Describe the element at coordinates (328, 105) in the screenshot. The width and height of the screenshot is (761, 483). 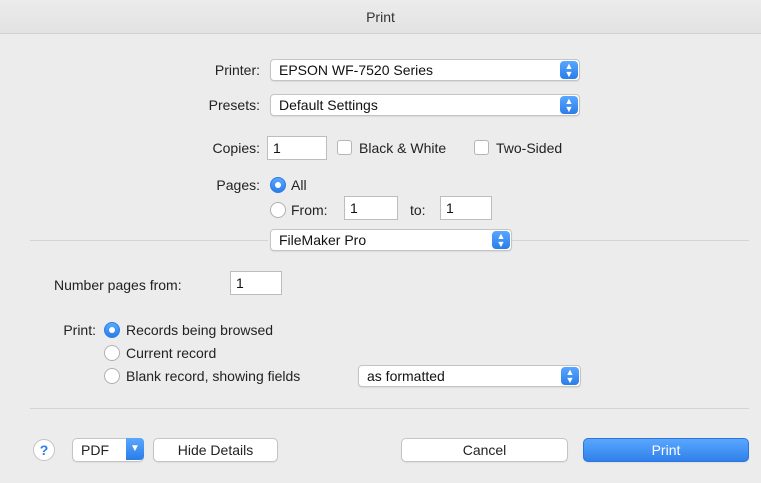
I see `presets-value: Default Settings` at that location.